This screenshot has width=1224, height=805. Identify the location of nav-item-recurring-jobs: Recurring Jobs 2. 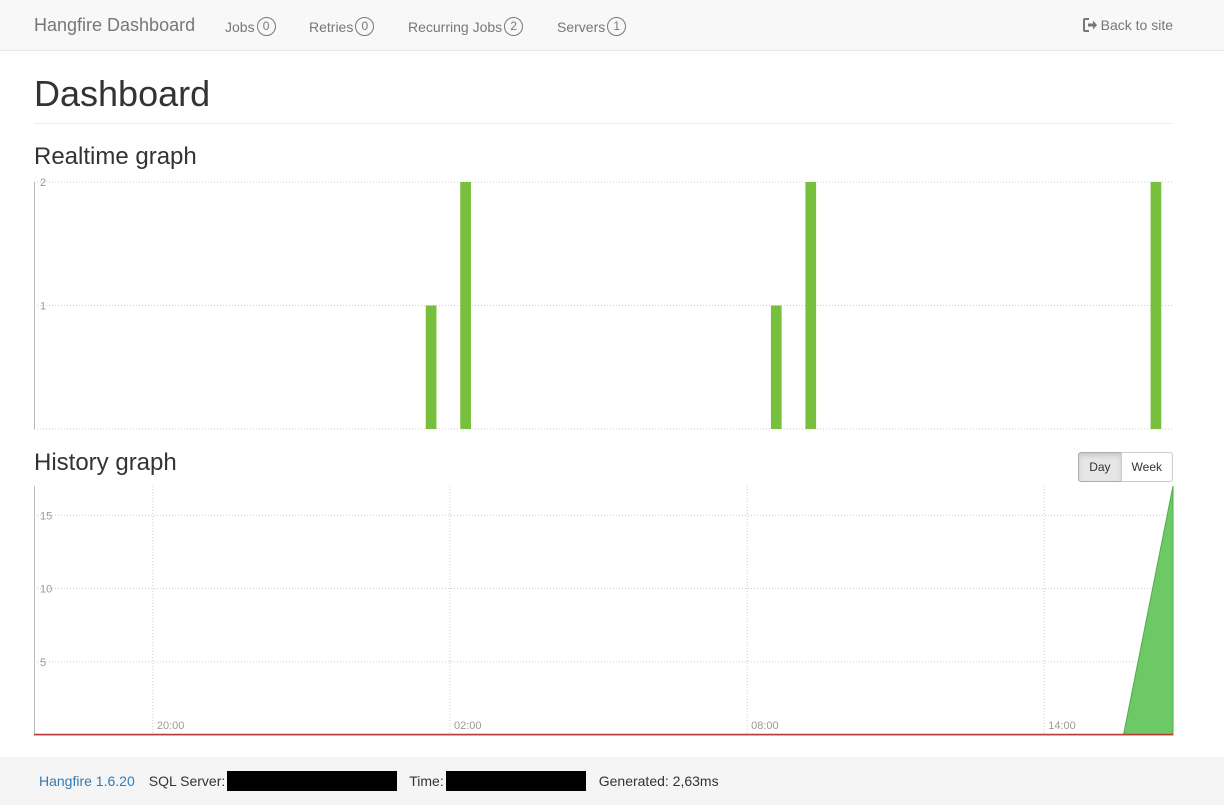
(466, 26).